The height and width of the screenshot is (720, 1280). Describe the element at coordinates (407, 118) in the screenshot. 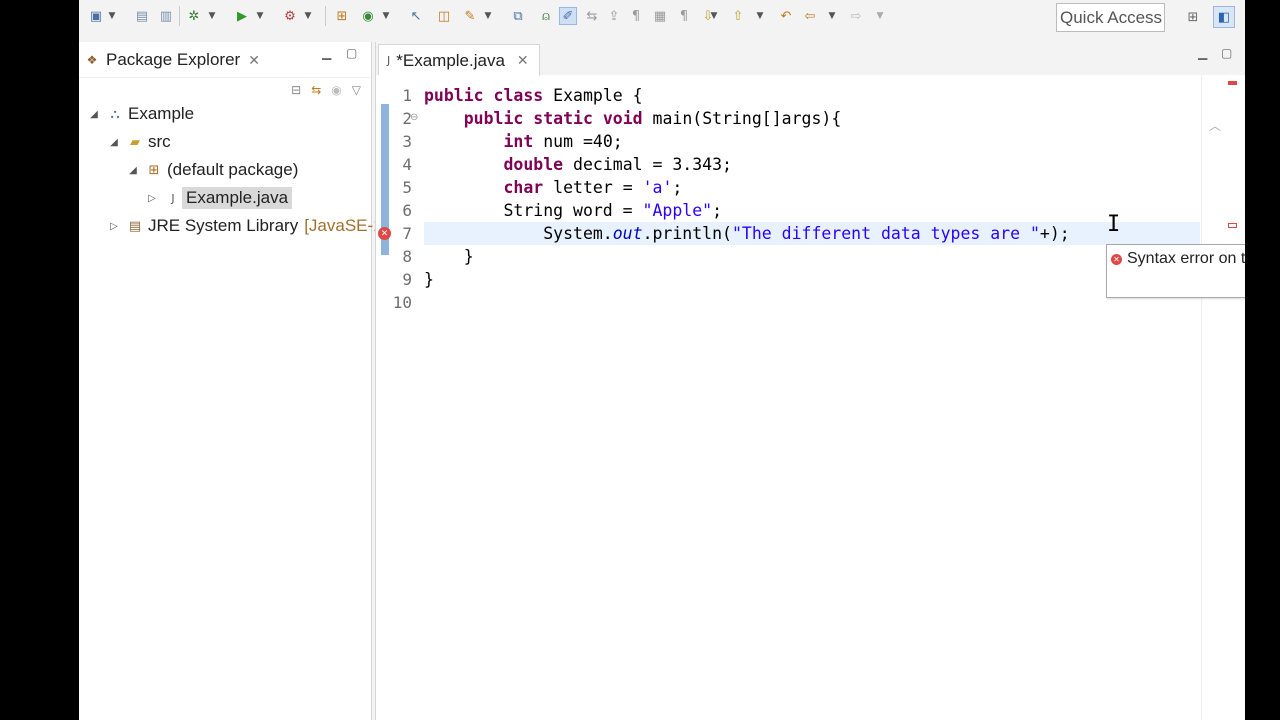

I see `line-number: 2` at that location.